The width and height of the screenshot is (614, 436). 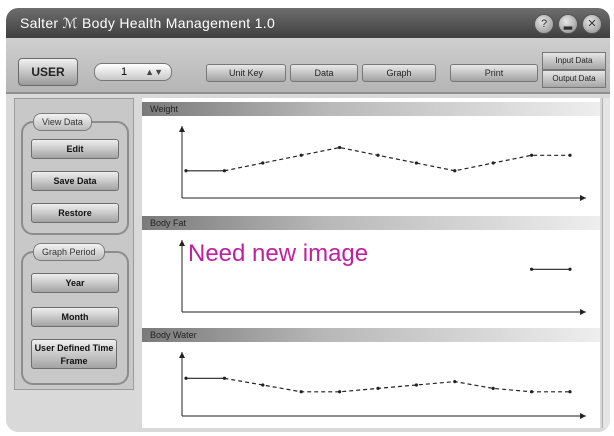 I want to click on user-button: USER, so click(x=48, y=72).